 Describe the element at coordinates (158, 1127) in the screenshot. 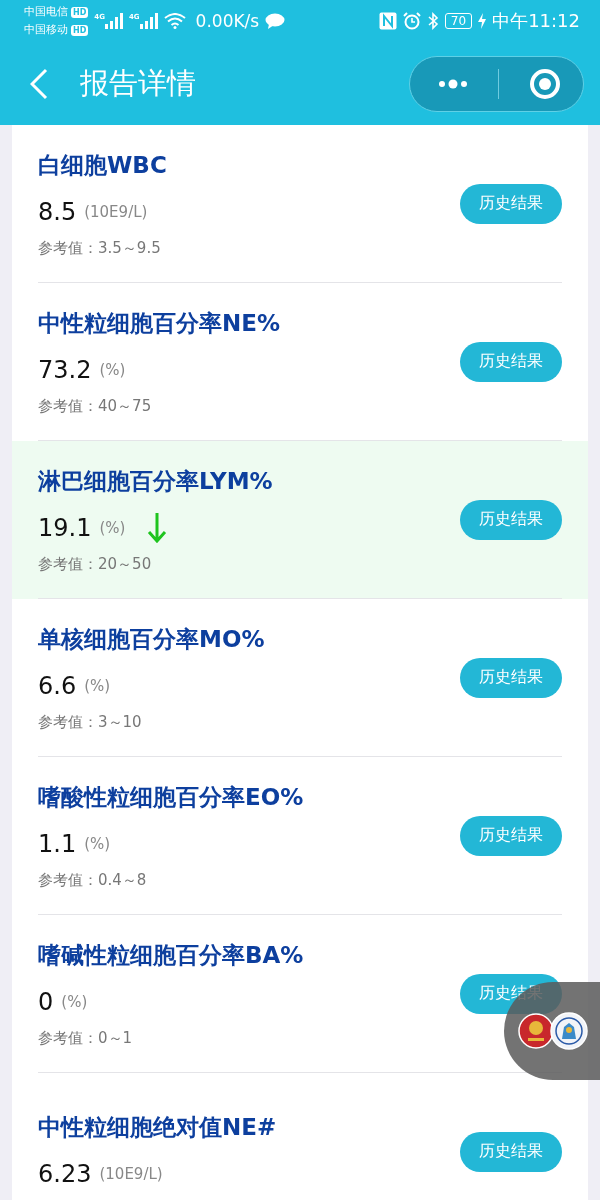

I see `test-name: 中性粒细胞绝对值NE#` at that location.